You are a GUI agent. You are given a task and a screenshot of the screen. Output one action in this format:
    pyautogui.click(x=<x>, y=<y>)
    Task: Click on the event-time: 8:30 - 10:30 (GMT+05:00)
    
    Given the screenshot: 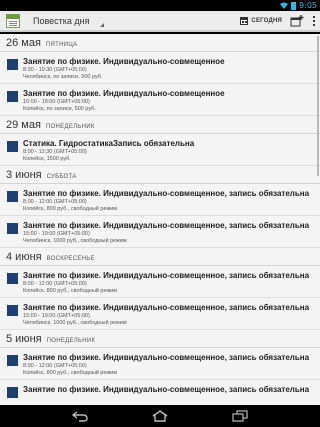 What is the action you would take?
    pyautogui.click(x=55, y=70)
    